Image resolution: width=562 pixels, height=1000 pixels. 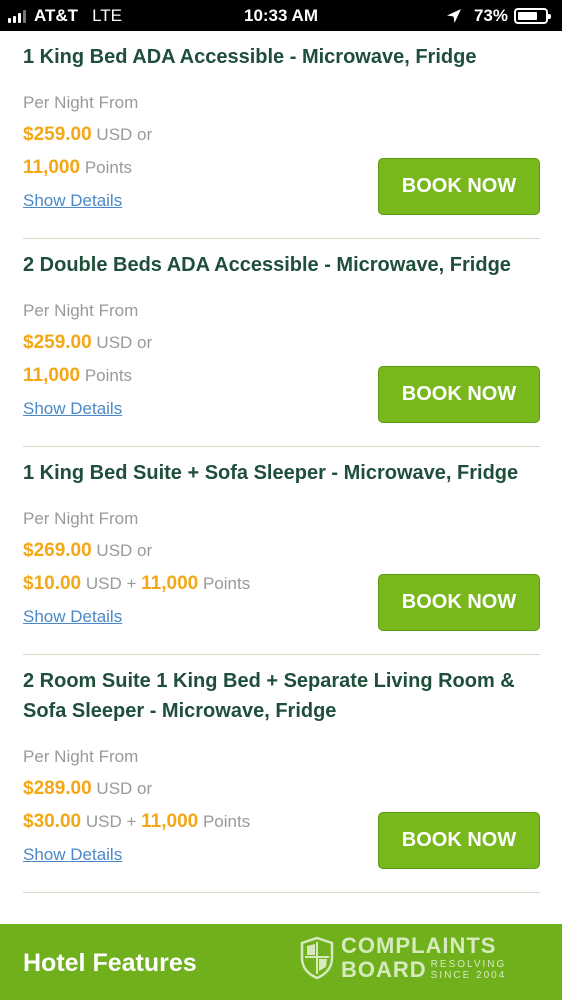 I want to click on alt-cash-price: $30.00, so click(x=52, y=821).